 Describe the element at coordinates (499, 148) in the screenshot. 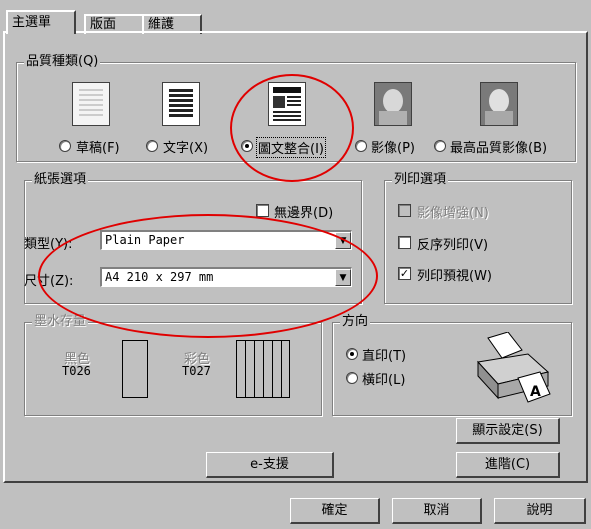

I see `quality-best-photo-label: 最高品質影像(B)` at that location.